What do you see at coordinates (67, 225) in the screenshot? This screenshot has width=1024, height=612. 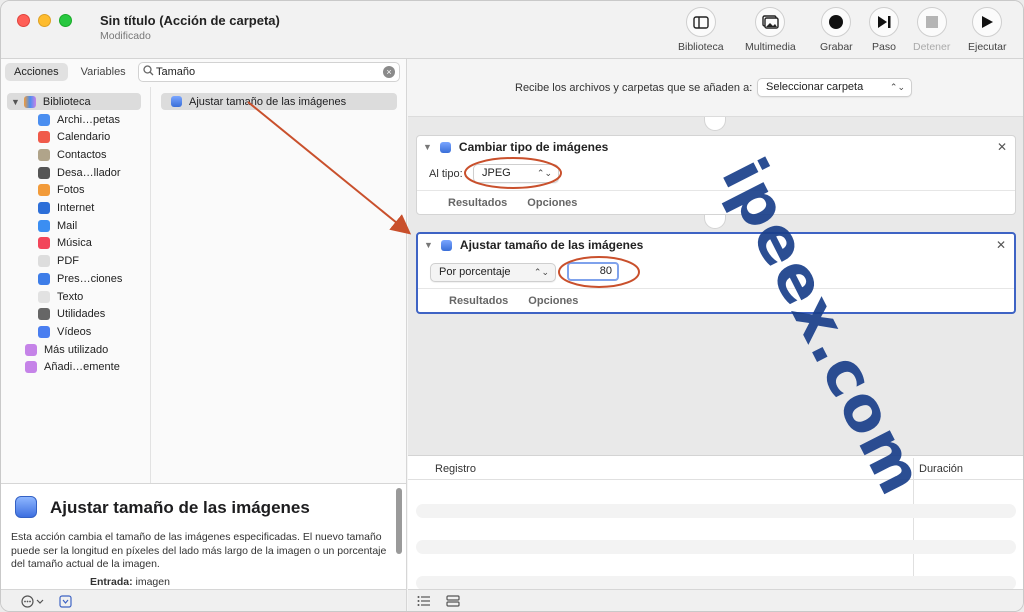 I see `library-item-label: Mail` at bounding box center [67, 225].